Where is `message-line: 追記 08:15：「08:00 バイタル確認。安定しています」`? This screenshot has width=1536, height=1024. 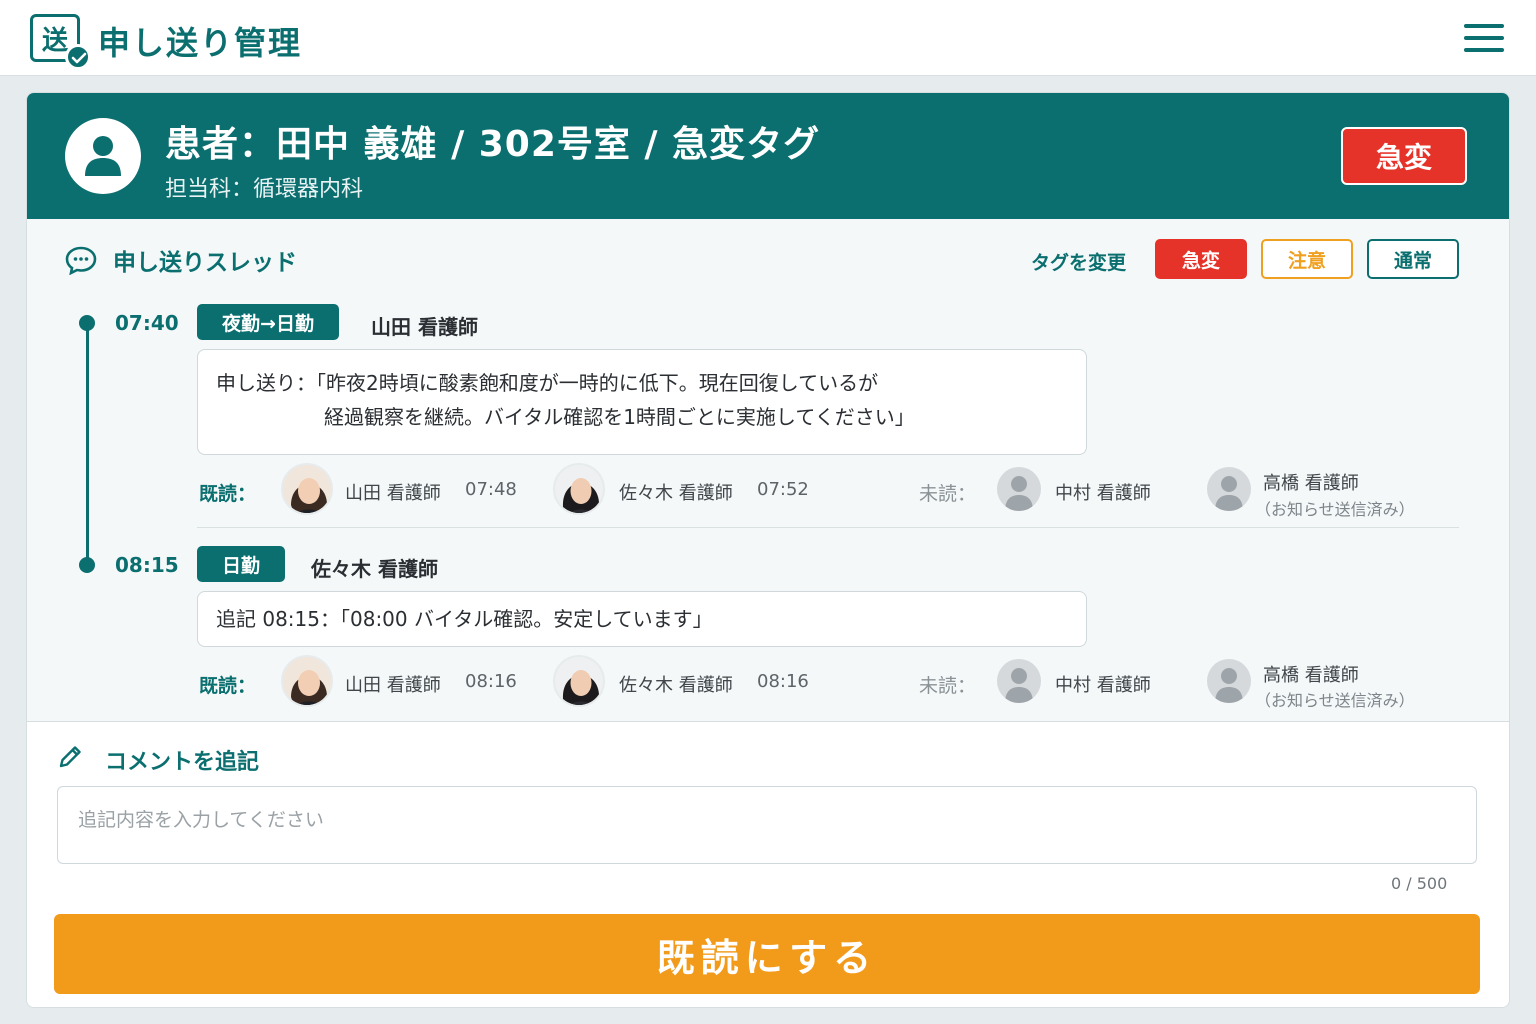 message-line: 追記 08:15：「08:00 バイタル確認。安定しています」 is located at coordinates (464, 619).